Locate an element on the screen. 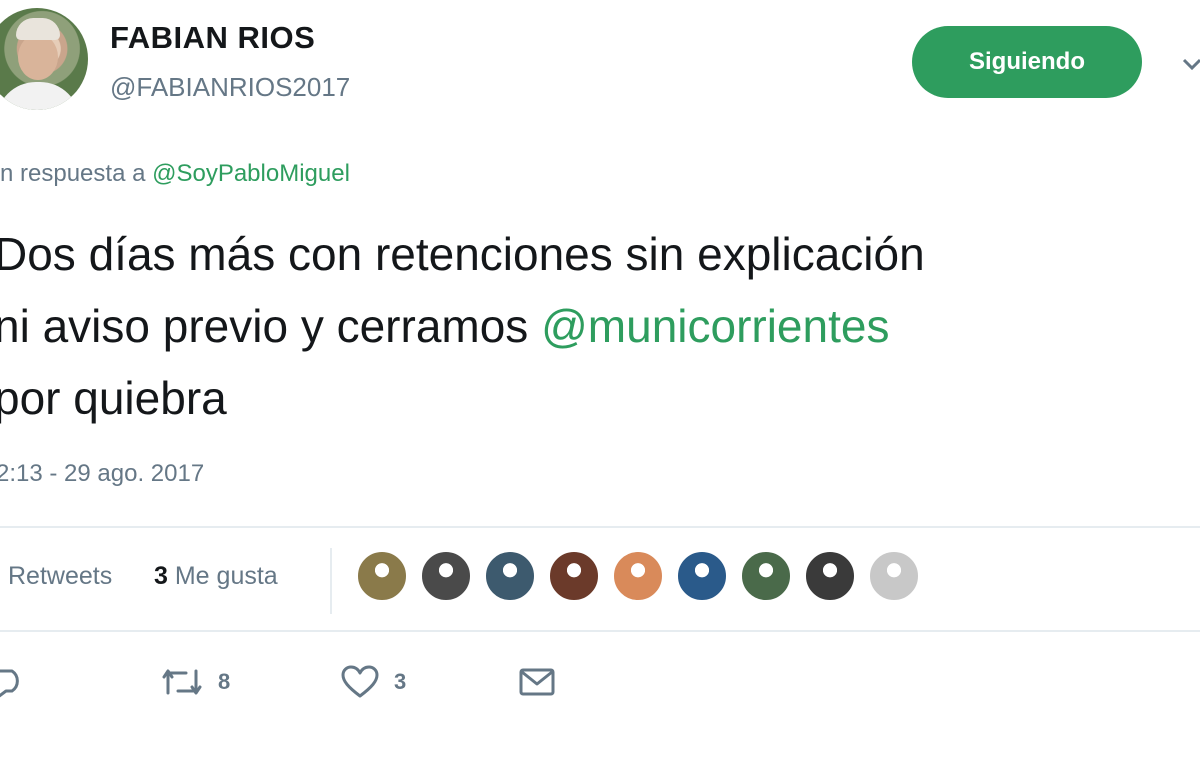  like-count: 3 is located at coordinates (400, 681).